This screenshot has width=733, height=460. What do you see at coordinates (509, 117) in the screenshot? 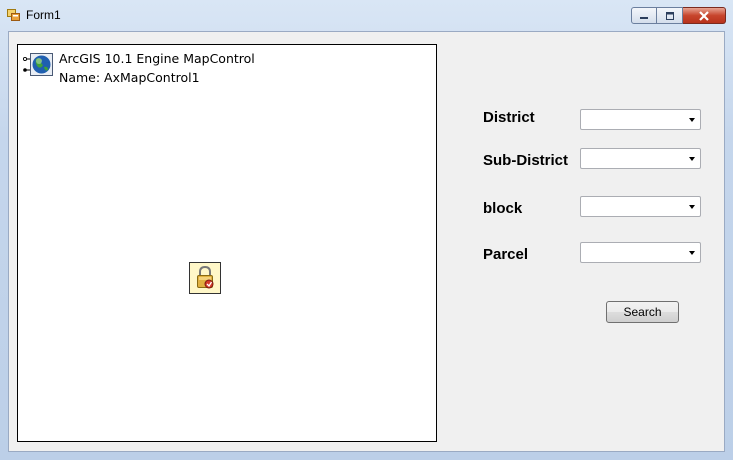
I see `district-label: District` at bounding box center [509, 117].